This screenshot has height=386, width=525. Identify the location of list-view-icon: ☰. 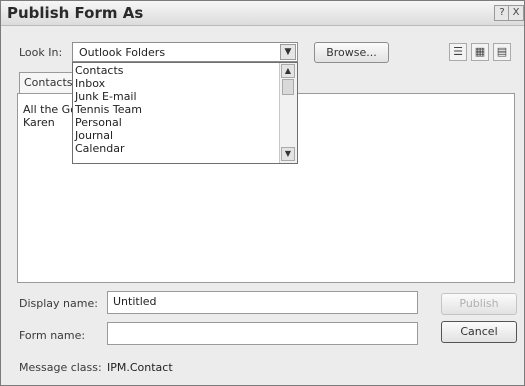
(458, 52).